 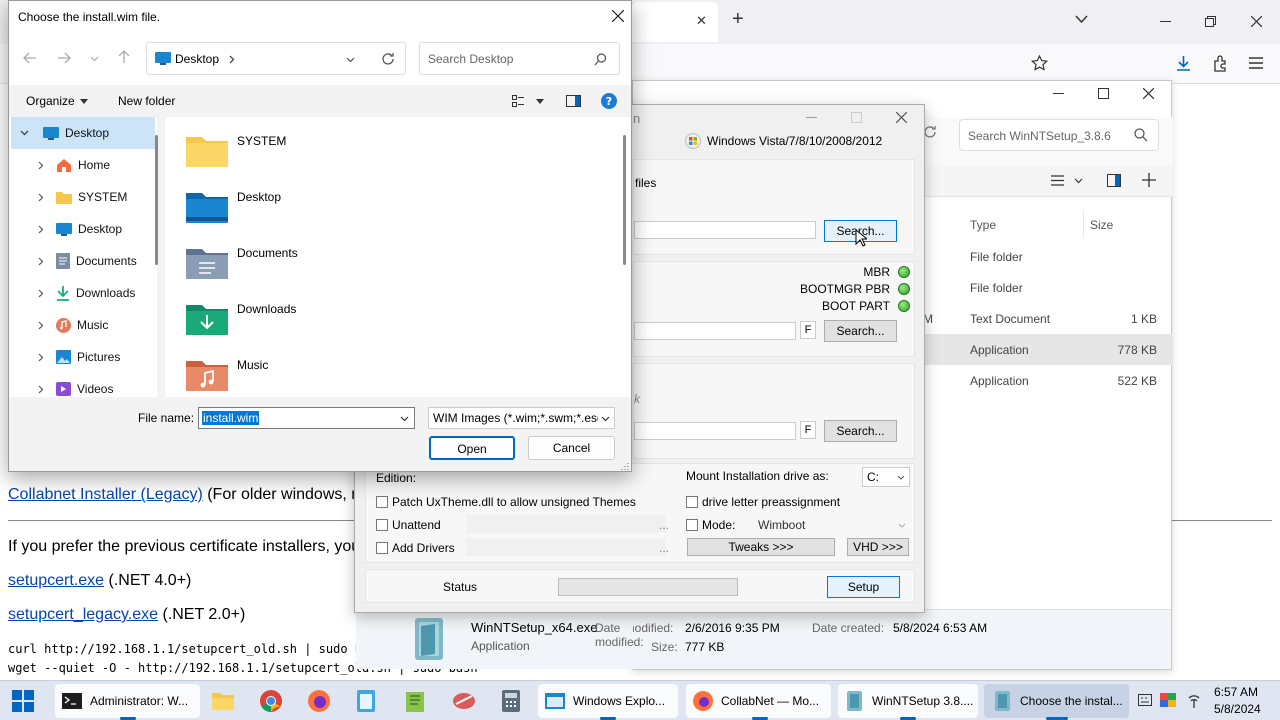 What do you see at coordinates (863, 587) in the screenshot?
I see `setup-button: Setup` at bounding box center [863, 587].